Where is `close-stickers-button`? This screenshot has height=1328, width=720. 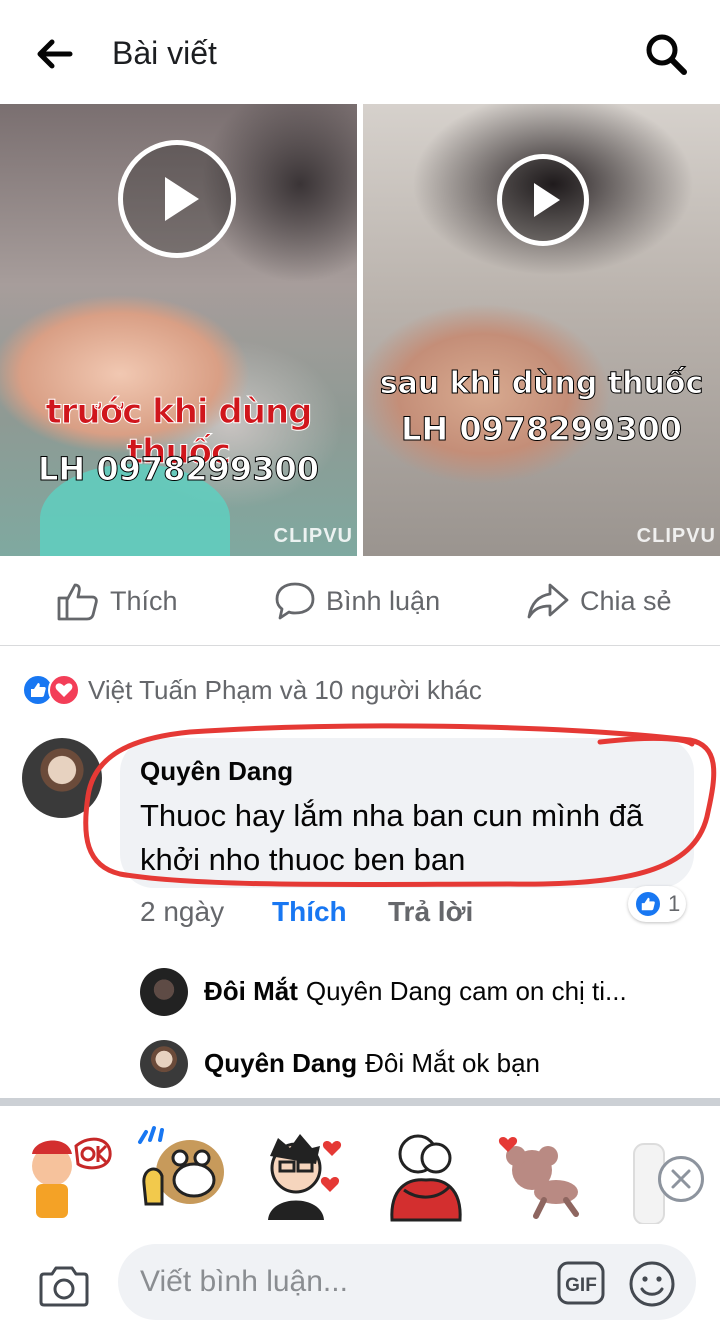
close-stickers-button is located at coordinates (681, 1179).